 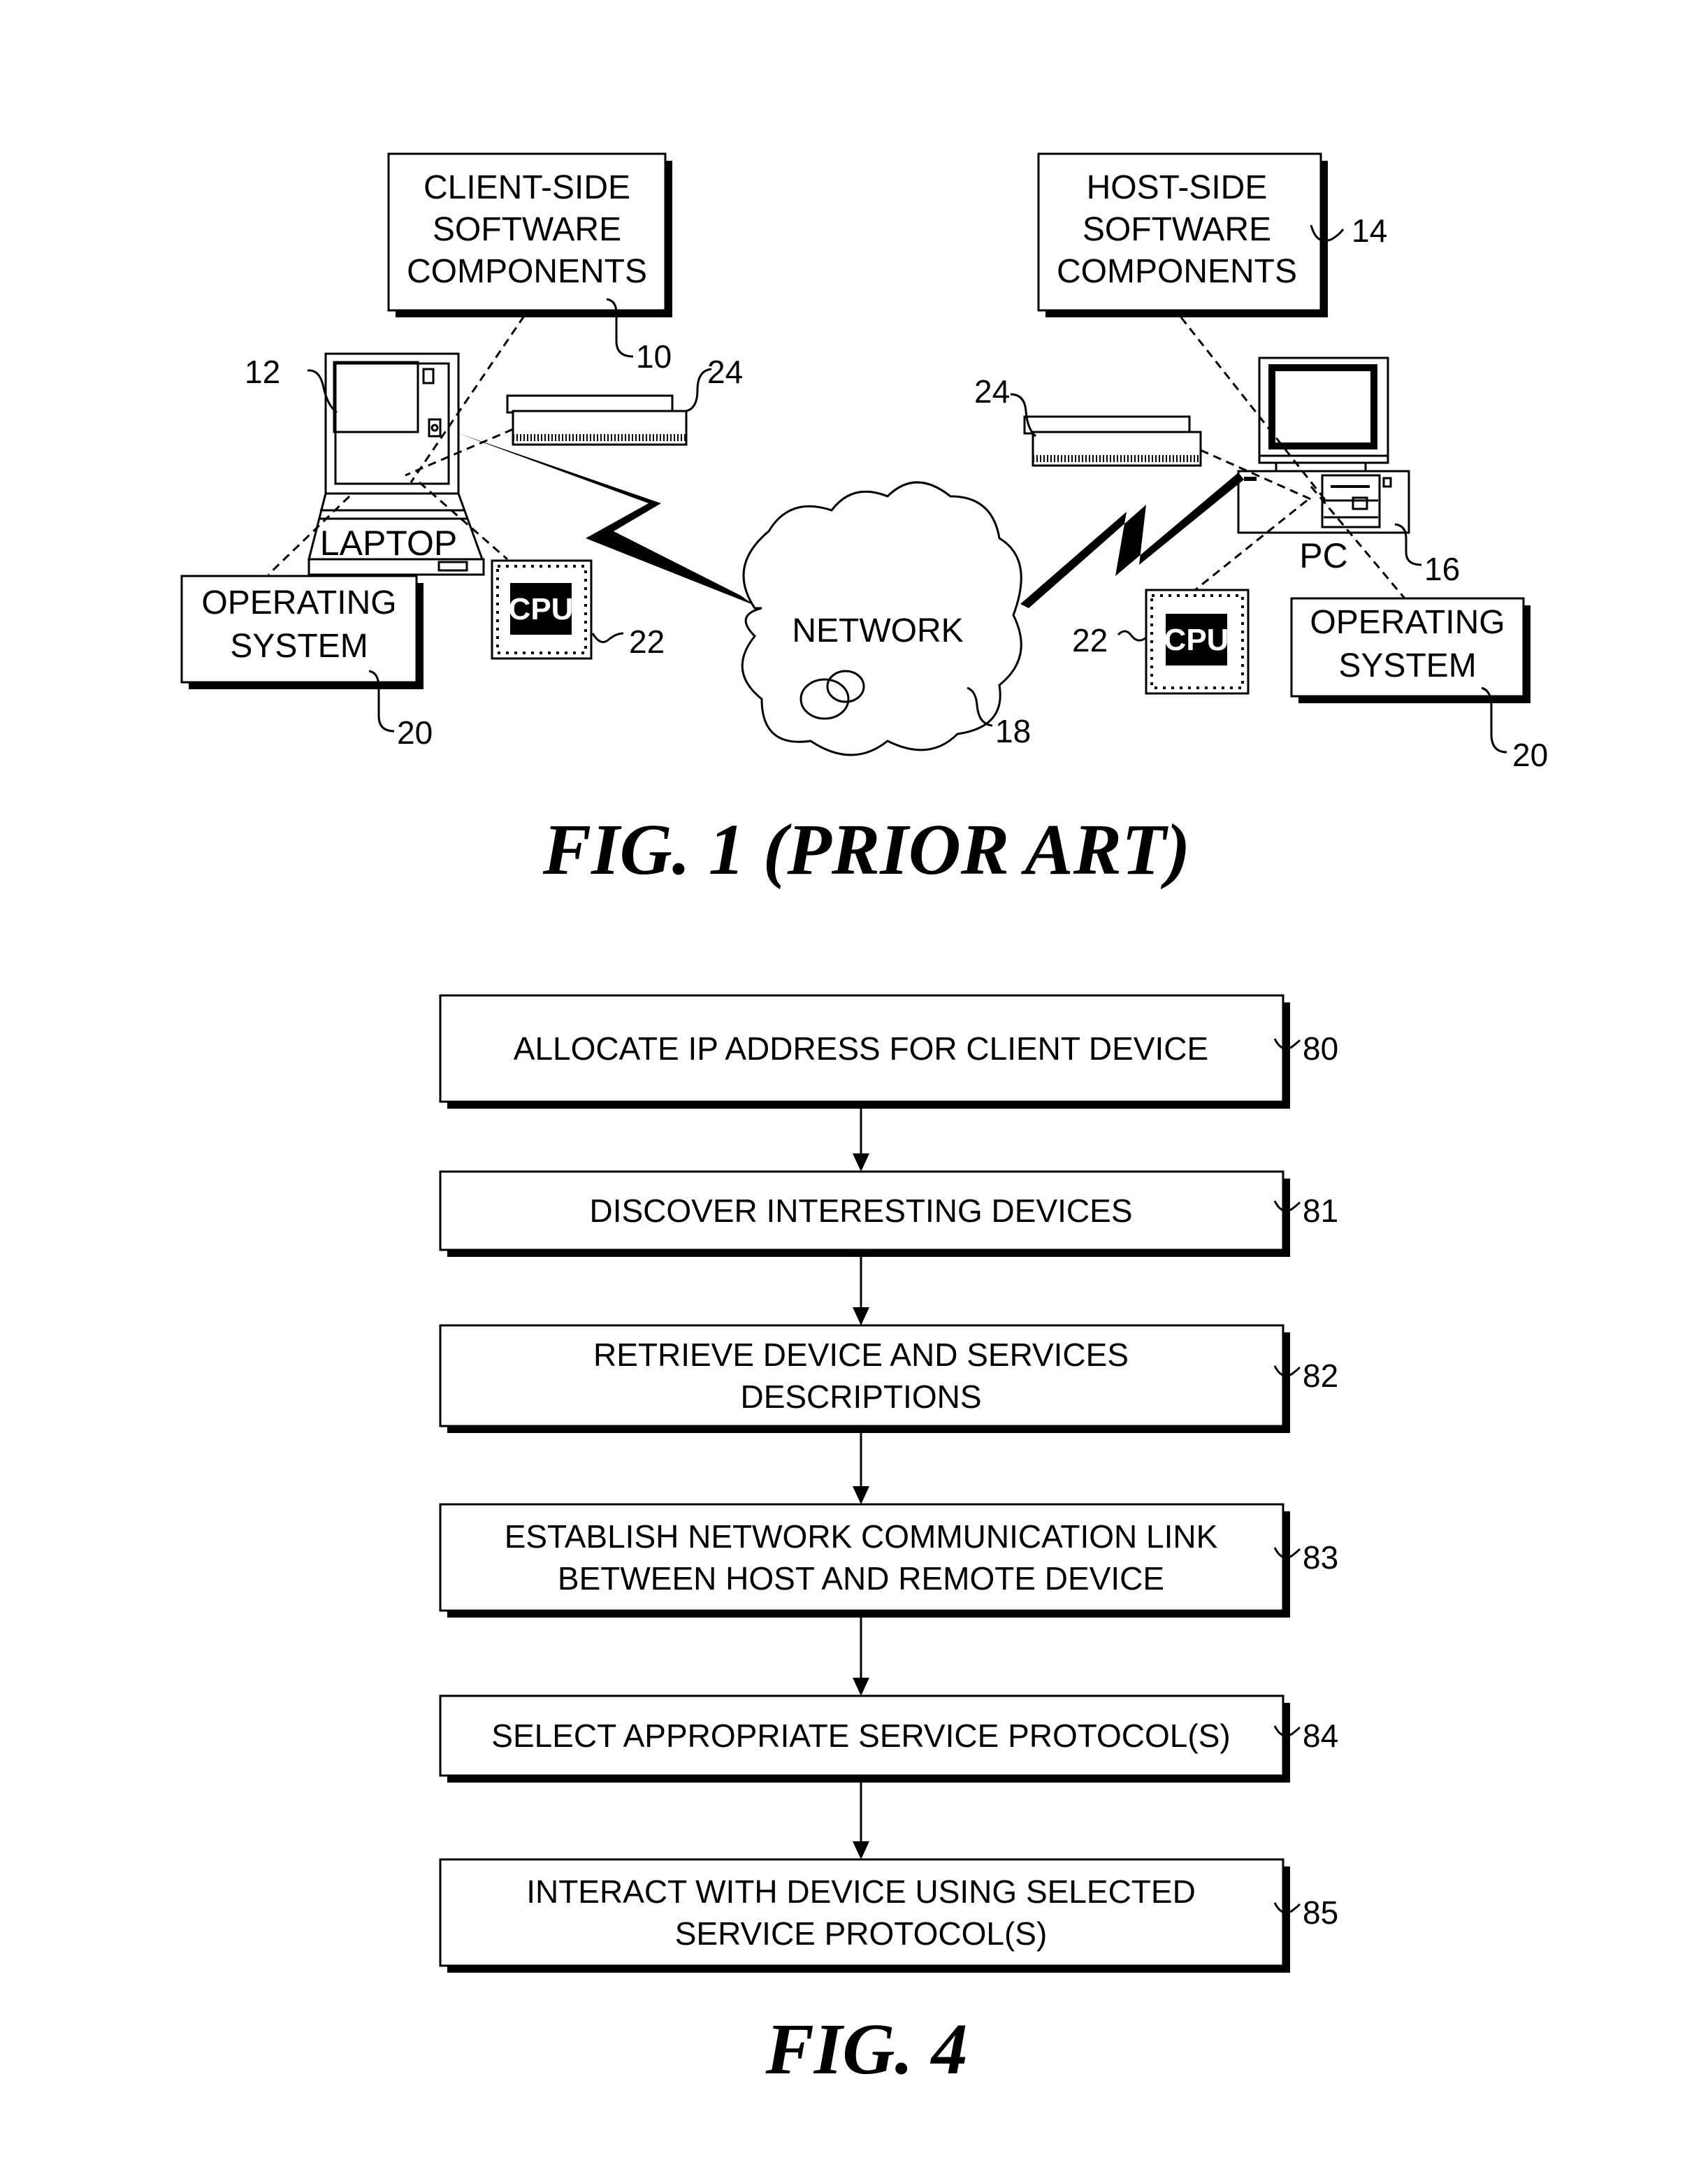 I want to click on dashed-link-host-software, so click(x=1254, y=410).